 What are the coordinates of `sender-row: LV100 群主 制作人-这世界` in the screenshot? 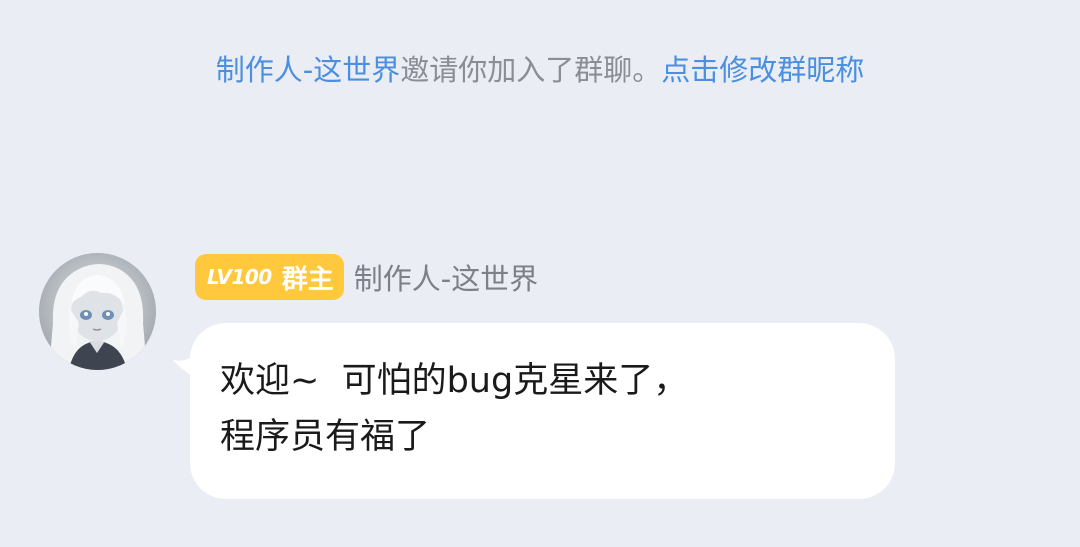 It's located at (366, 277).